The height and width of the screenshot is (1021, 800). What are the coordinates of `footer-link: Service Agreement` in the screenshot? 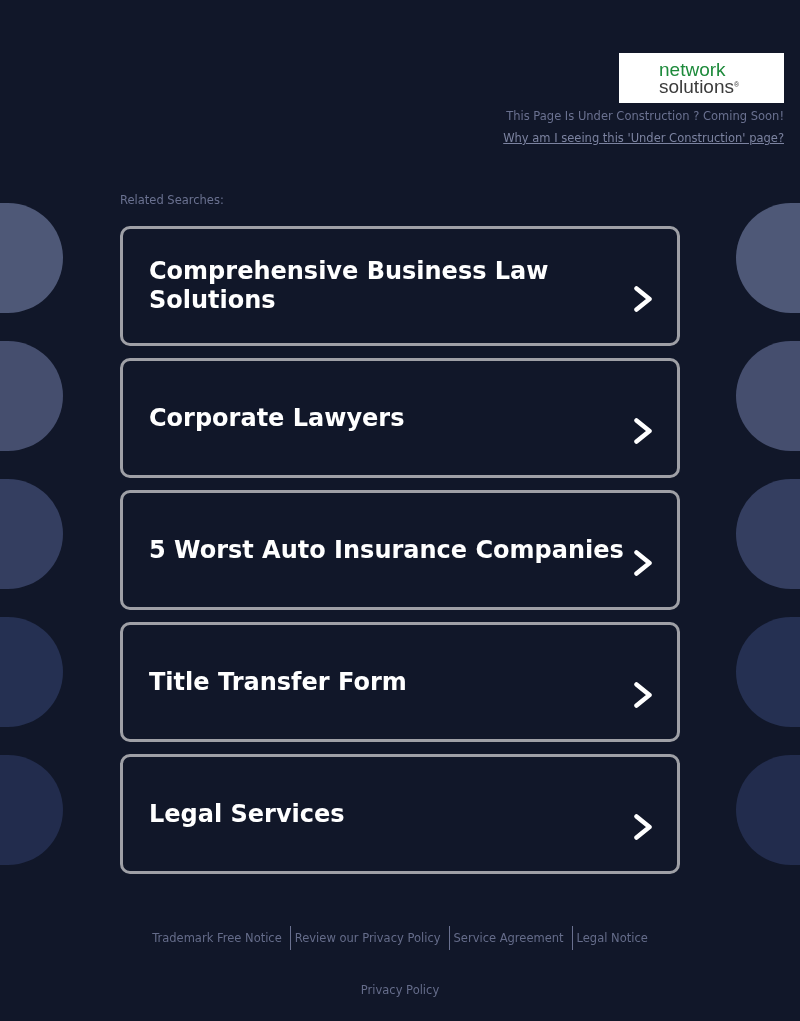 It's located at (508, 938).